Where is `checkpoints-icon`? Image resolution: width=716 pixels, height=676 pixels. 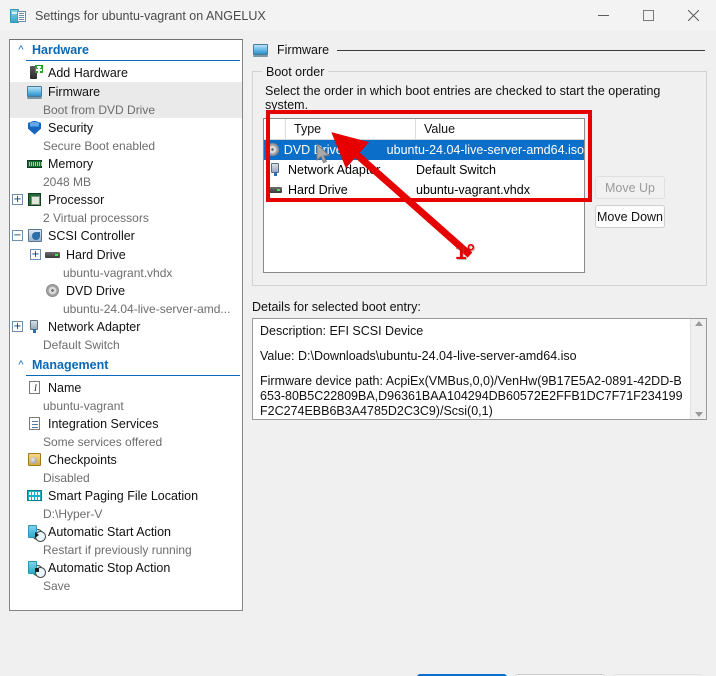 checkpoints-icon is located at coordinates (34, 460).